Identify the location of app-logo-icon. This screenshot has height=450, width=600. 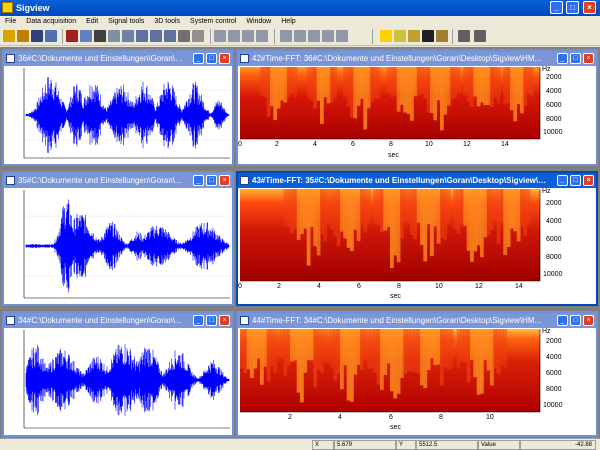
(7, 7).